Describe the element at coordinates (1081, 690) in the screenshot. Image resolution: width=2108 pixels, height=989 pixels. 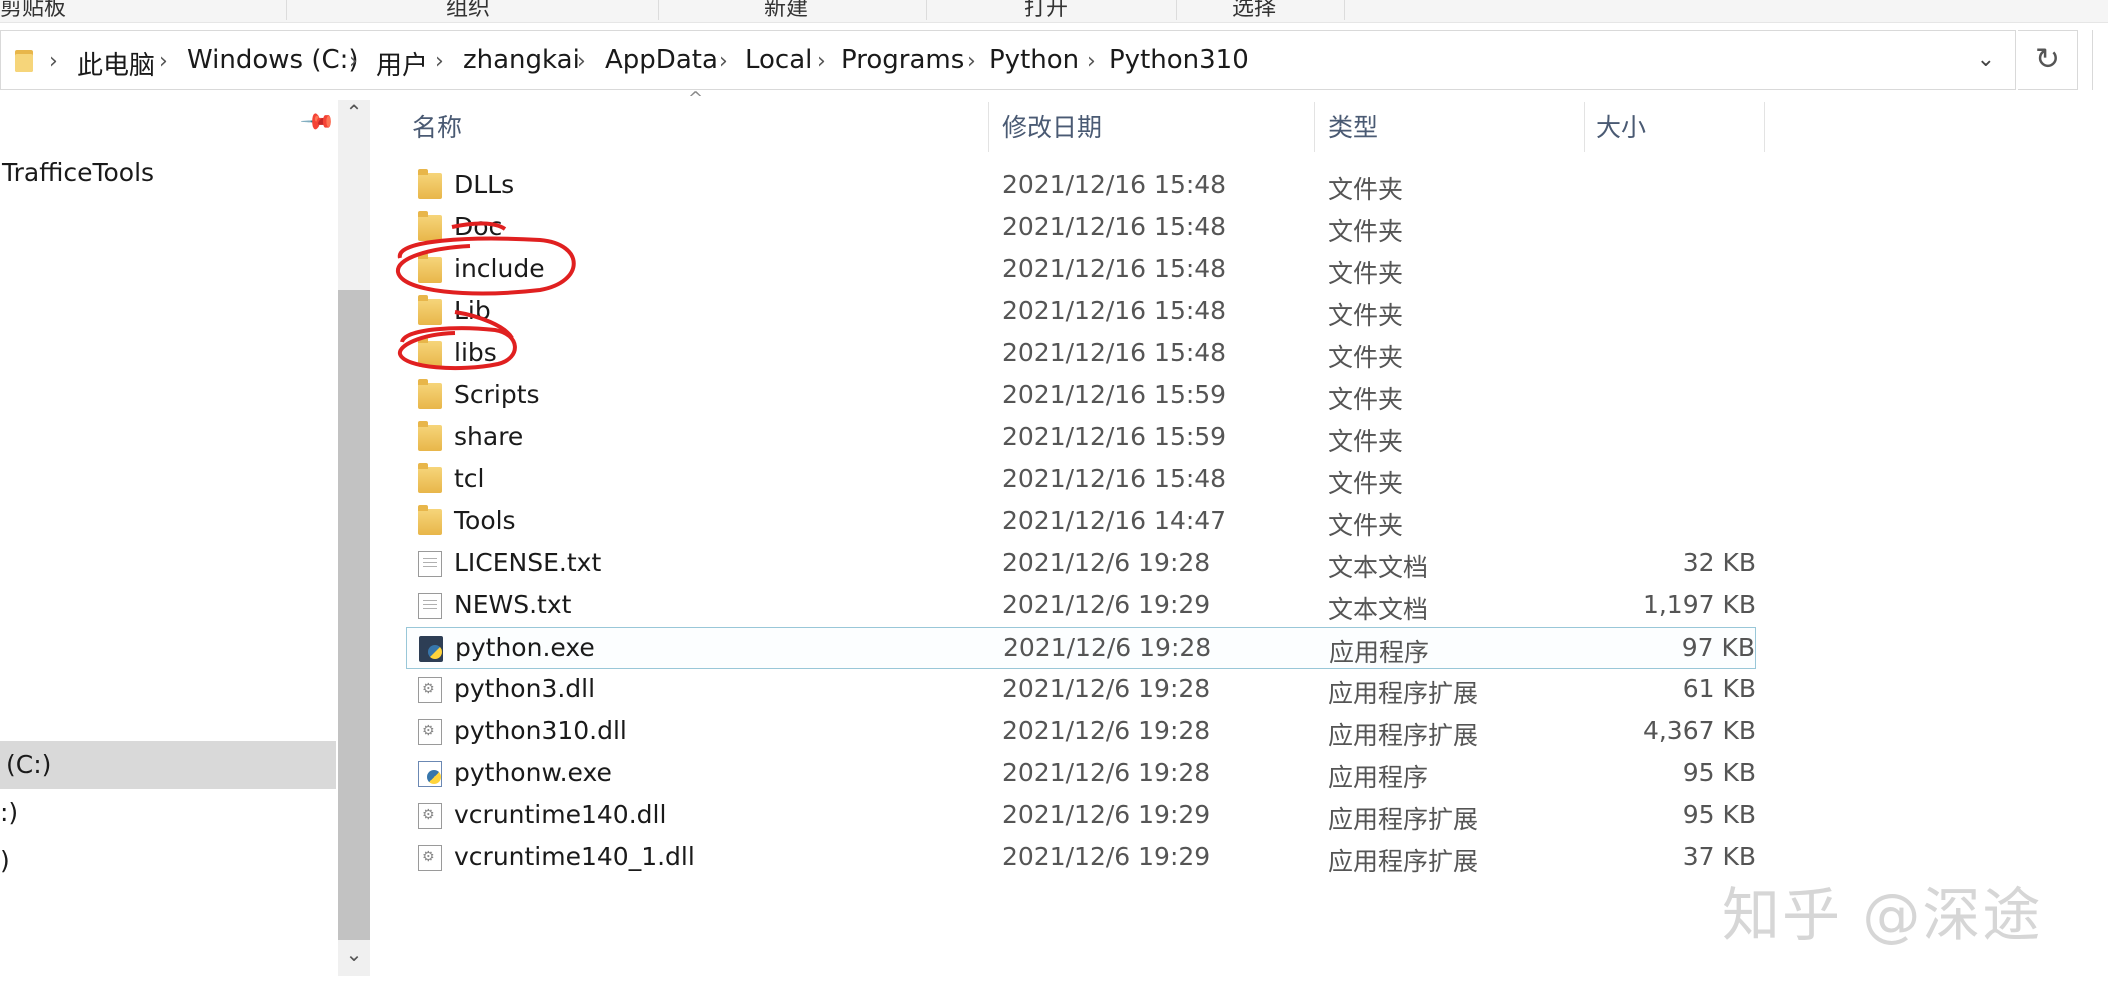
I see `file-row: python3.dll 2021/12/6 19:28 应用程序扩展 61 KB` at that location.